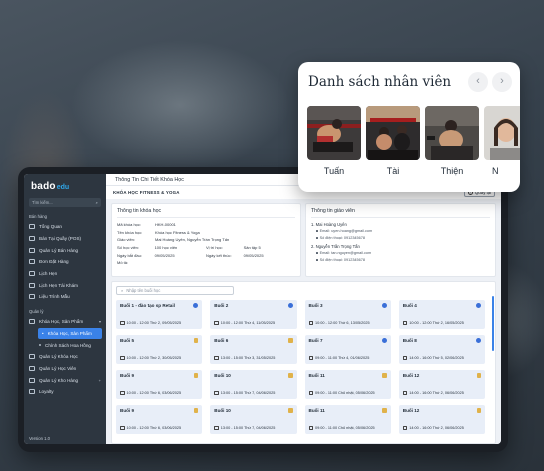 This screenshot has height=471, width=544. Describe the element at coordinates (342, 323) in the screenshot. I see `lesson-time: 10:00 - 12:00 Thứ 6, 13/05/2025` at that location.